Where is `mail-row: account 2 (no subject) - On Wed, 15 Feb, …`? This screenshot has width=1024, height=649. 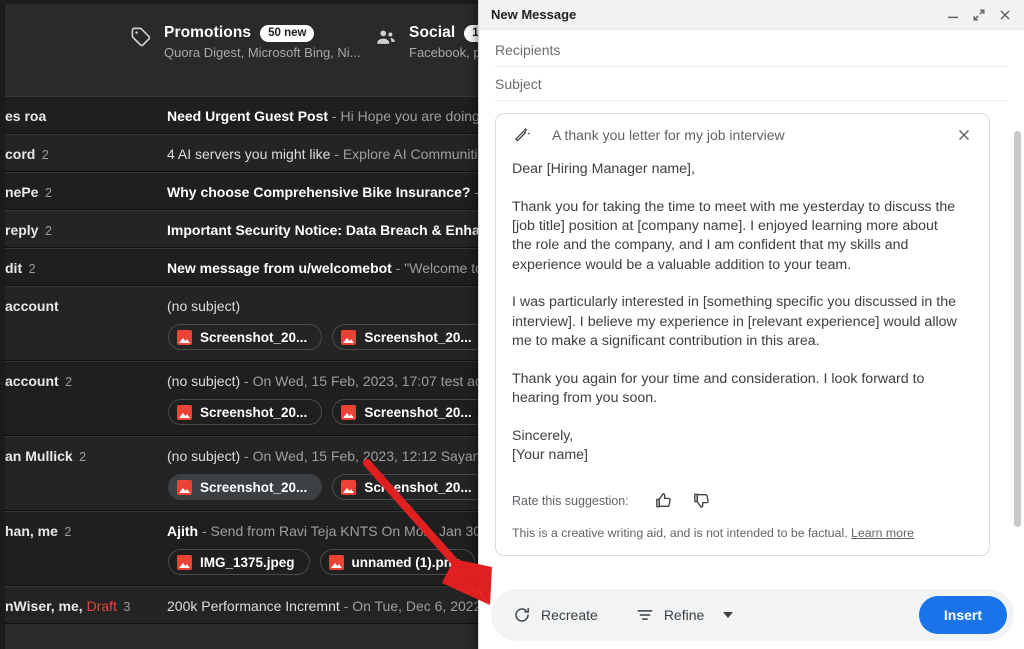 mail-row: account 2 (no subject) - On Wed, 15 Feb, … is located at coordinates (242, 398).